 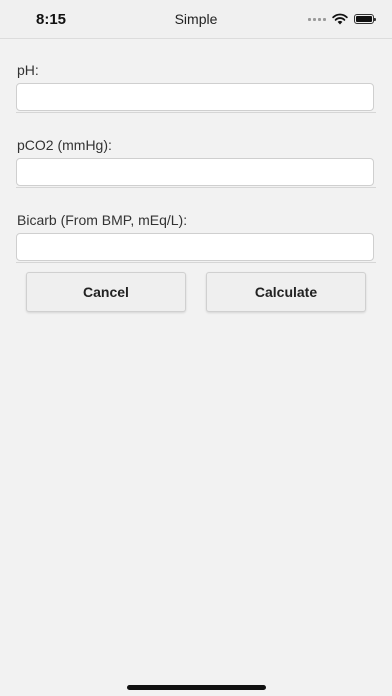 What do you see at coordinates (196, 19) in the screenshot?
I see `status-bar: 8:15 Simple` at bounding box center [196, 19].